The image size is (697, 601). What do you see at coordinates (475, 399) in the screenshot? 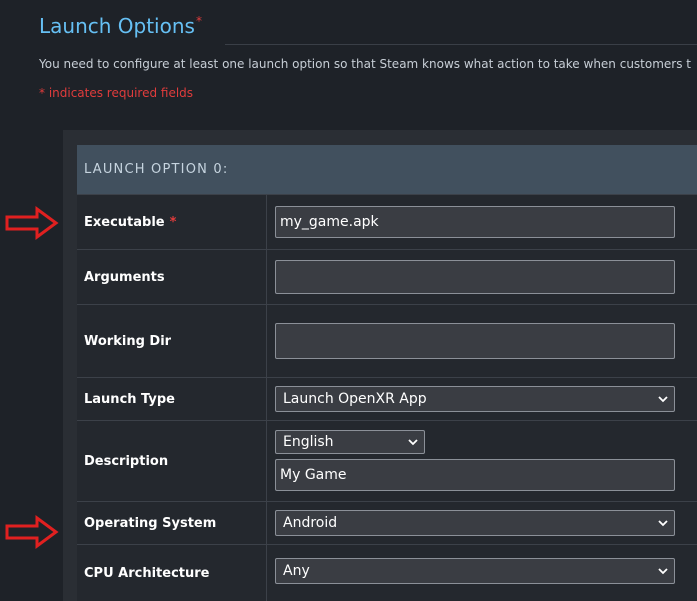
I see `launch-type-select: Launch OpenXR App` at bounding box center [475, 399].